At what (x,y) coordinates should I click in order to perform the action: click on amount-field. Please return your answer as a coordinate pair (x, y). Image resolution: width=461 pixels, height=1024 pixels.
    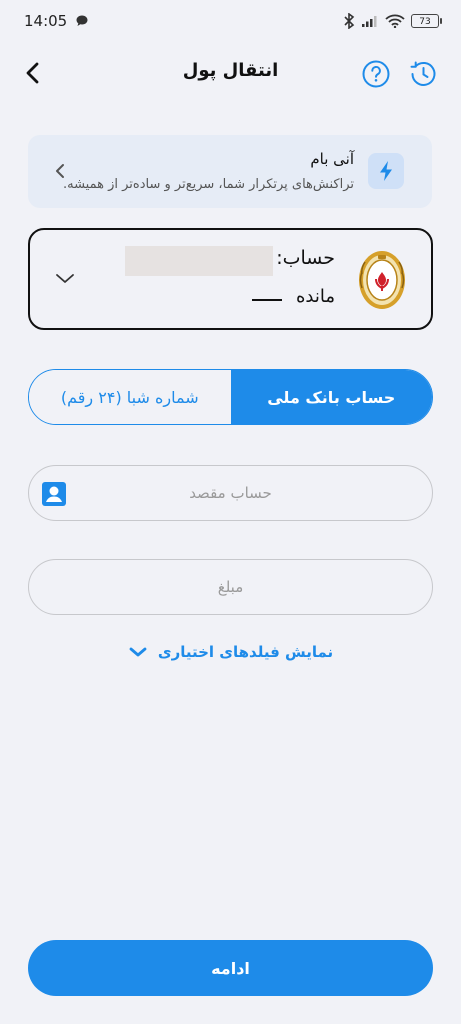
    Looking at the image, I should click on (230, 587).